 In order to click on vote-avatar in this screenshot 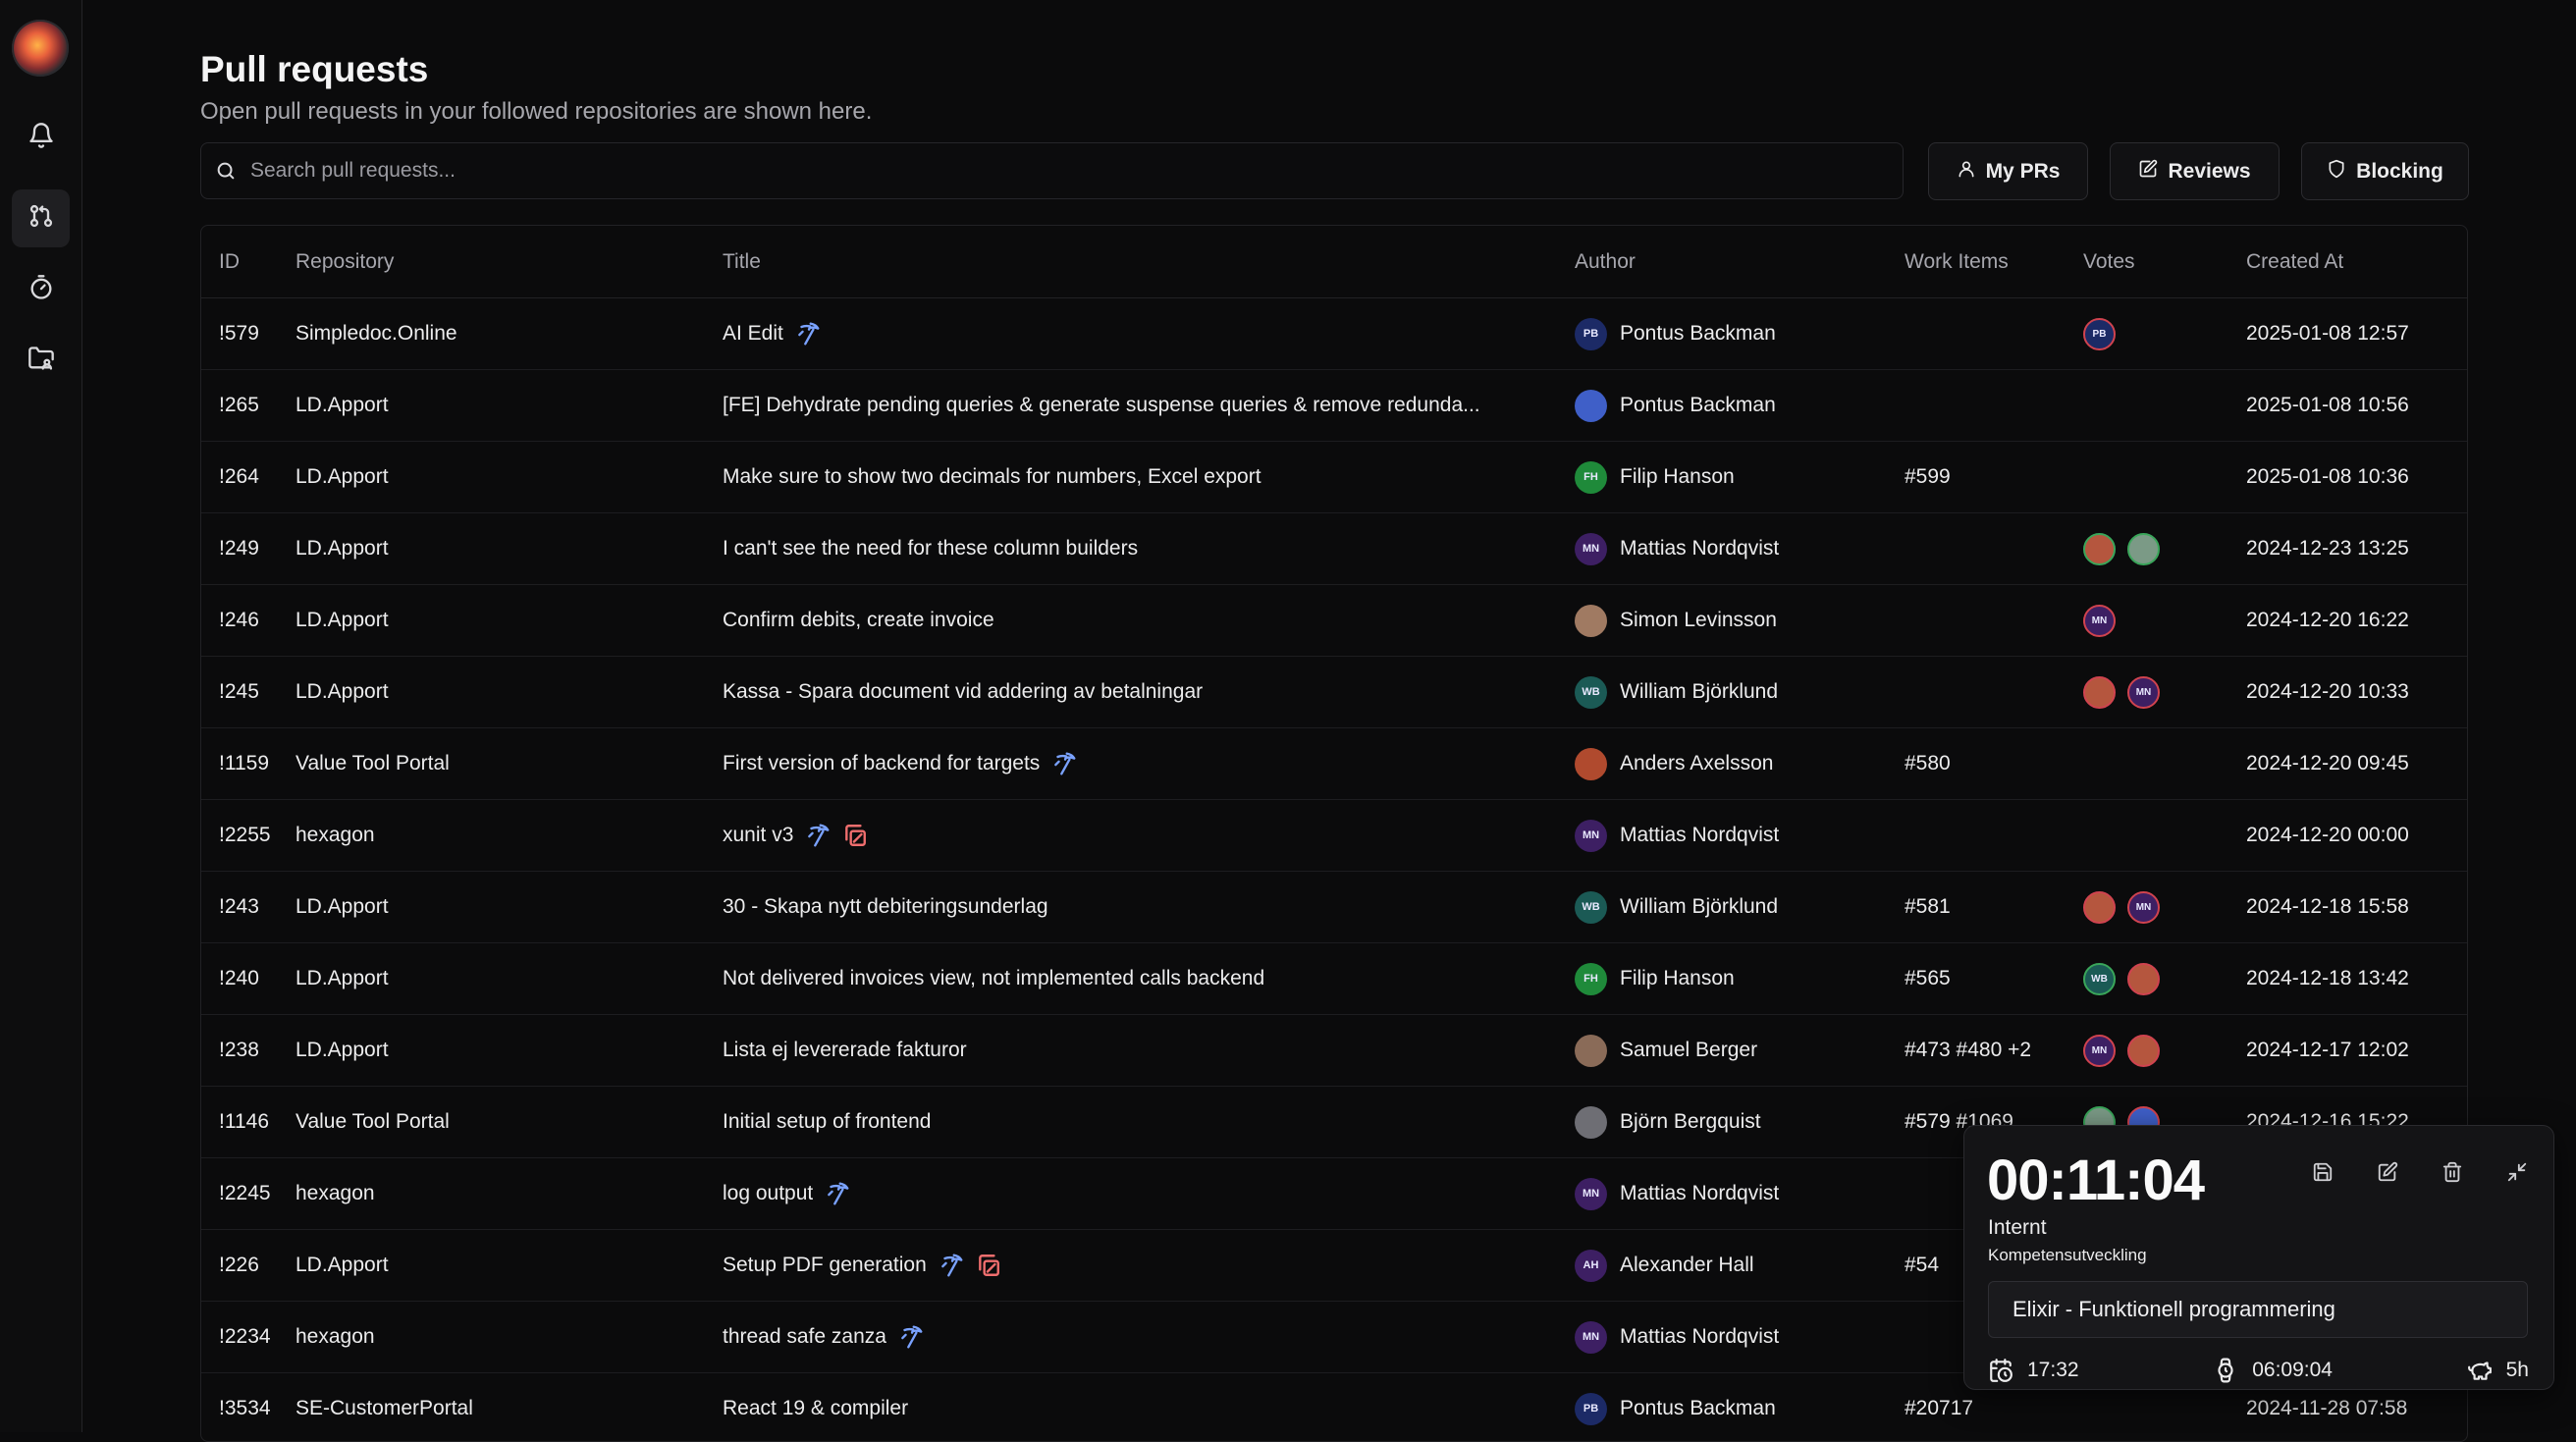, I will do `click(2143, 979)`.